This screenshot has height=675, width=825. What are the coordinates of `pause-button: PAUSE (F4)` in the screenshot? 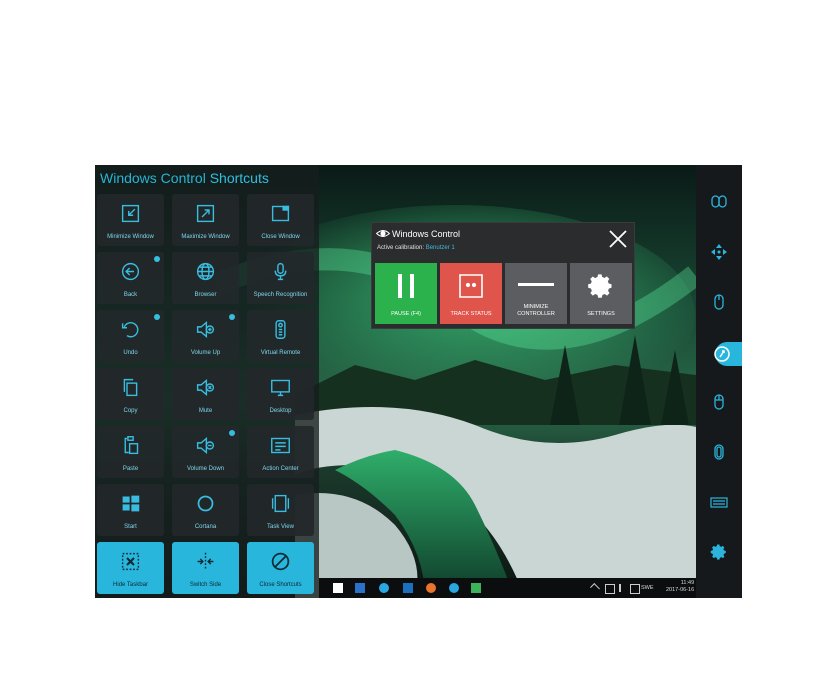 It's located at (406, 293).